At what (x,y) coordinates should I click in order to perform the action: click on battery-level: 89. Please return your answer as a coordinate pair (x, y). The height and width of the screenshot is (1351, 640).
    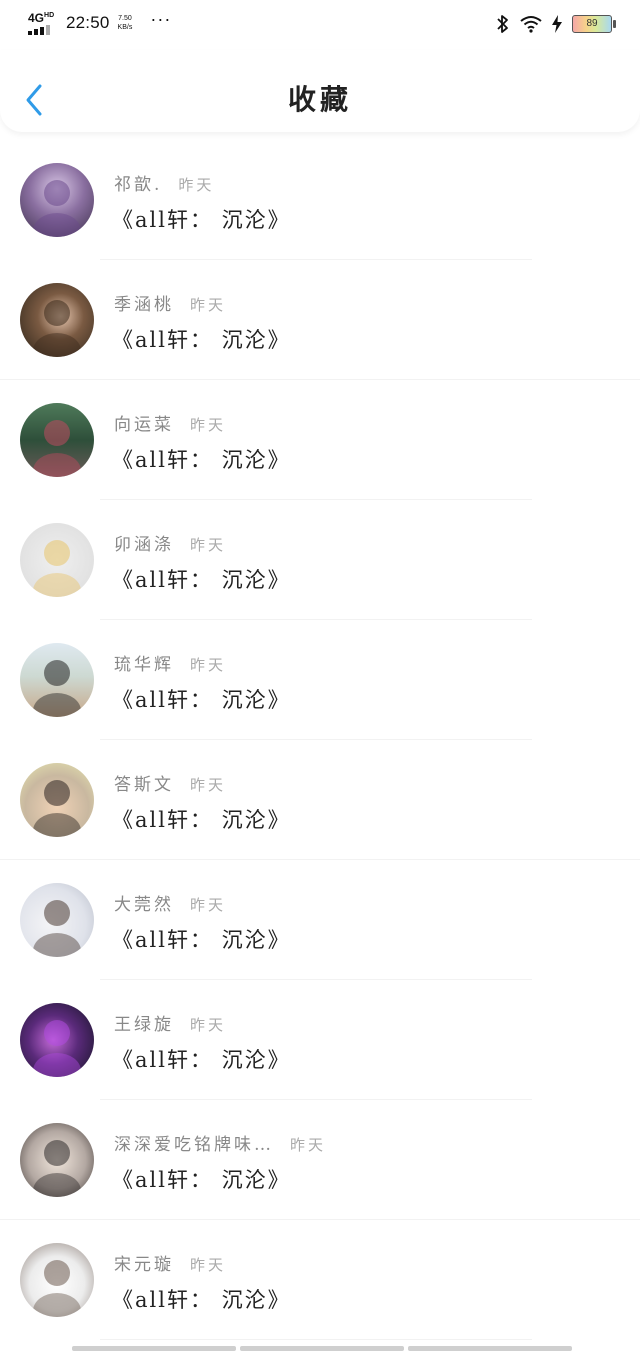
    Looking at the image, I should click on (592, 23).